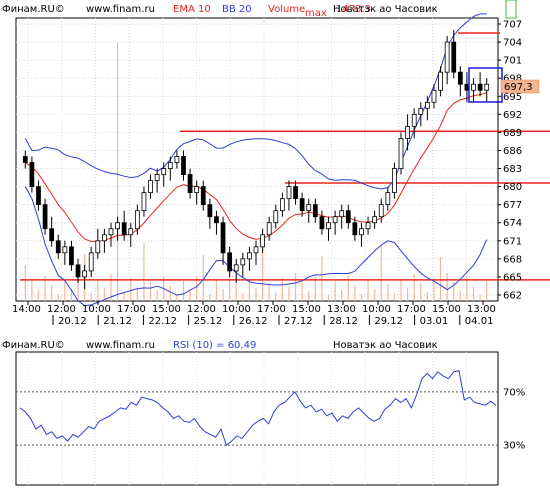 The height and width of the screenshot is (499, 550). What do you see at coordinates (341, 309) in the screenshot?
I see `time-tick-label: 13:00` at bounding box center [341, 309].